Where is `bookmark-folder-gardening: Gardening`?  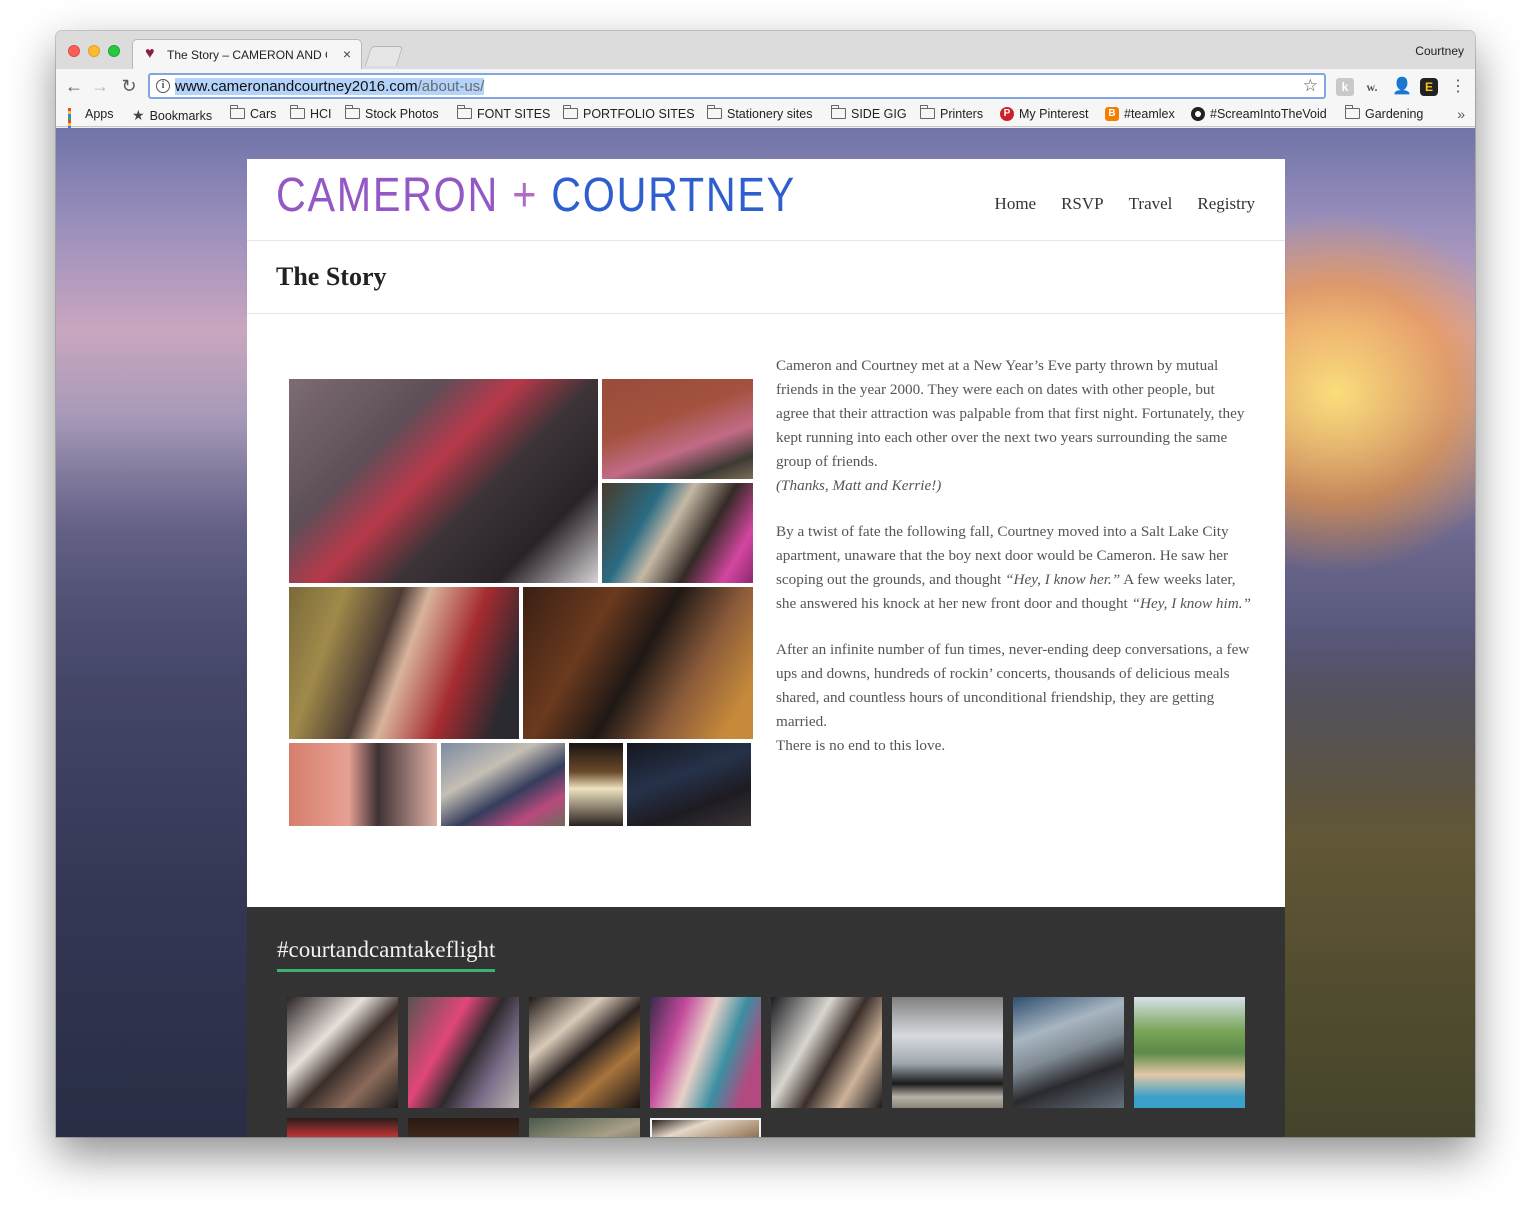 bookmark-folder-gardening: Gardening is located at coordinates (1384, 112).